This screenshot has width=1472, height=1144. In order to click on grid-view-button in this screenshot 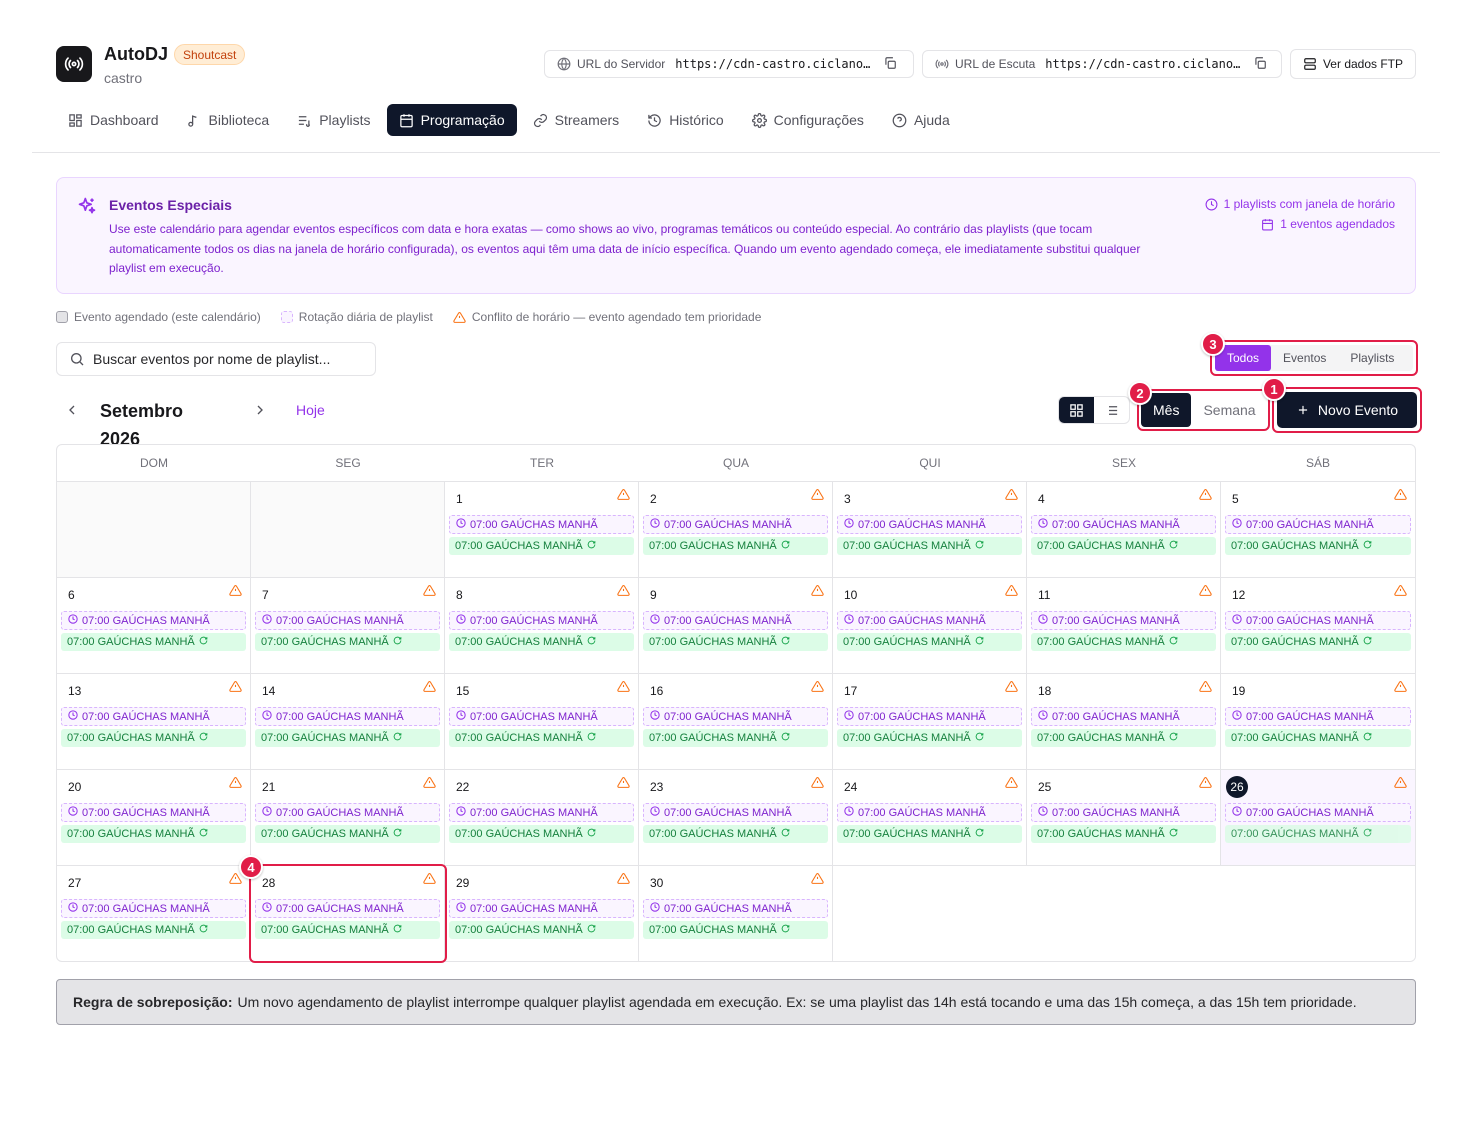, I will do `click(1076, 410)`.